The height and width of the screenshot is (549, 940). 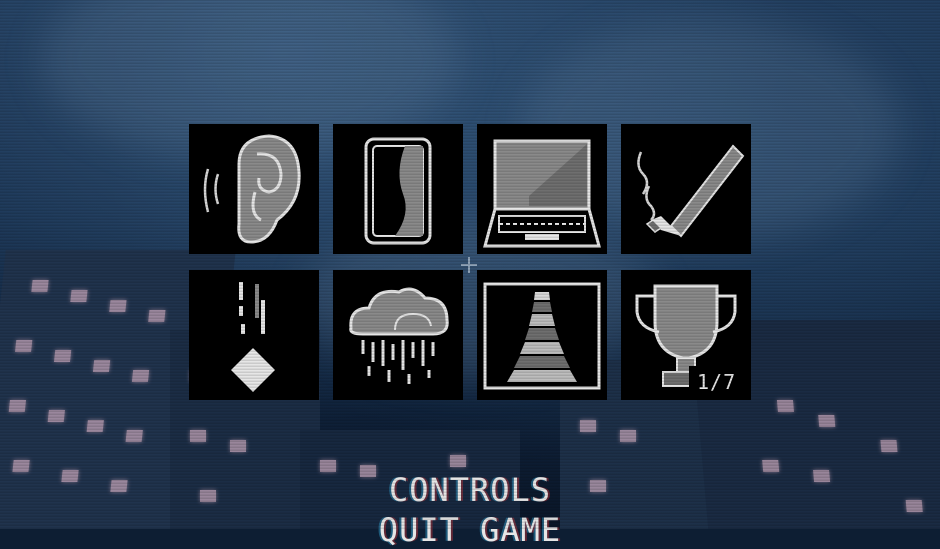 I want to click on main-menu: CONTROLS, so click(x=470, y=490).